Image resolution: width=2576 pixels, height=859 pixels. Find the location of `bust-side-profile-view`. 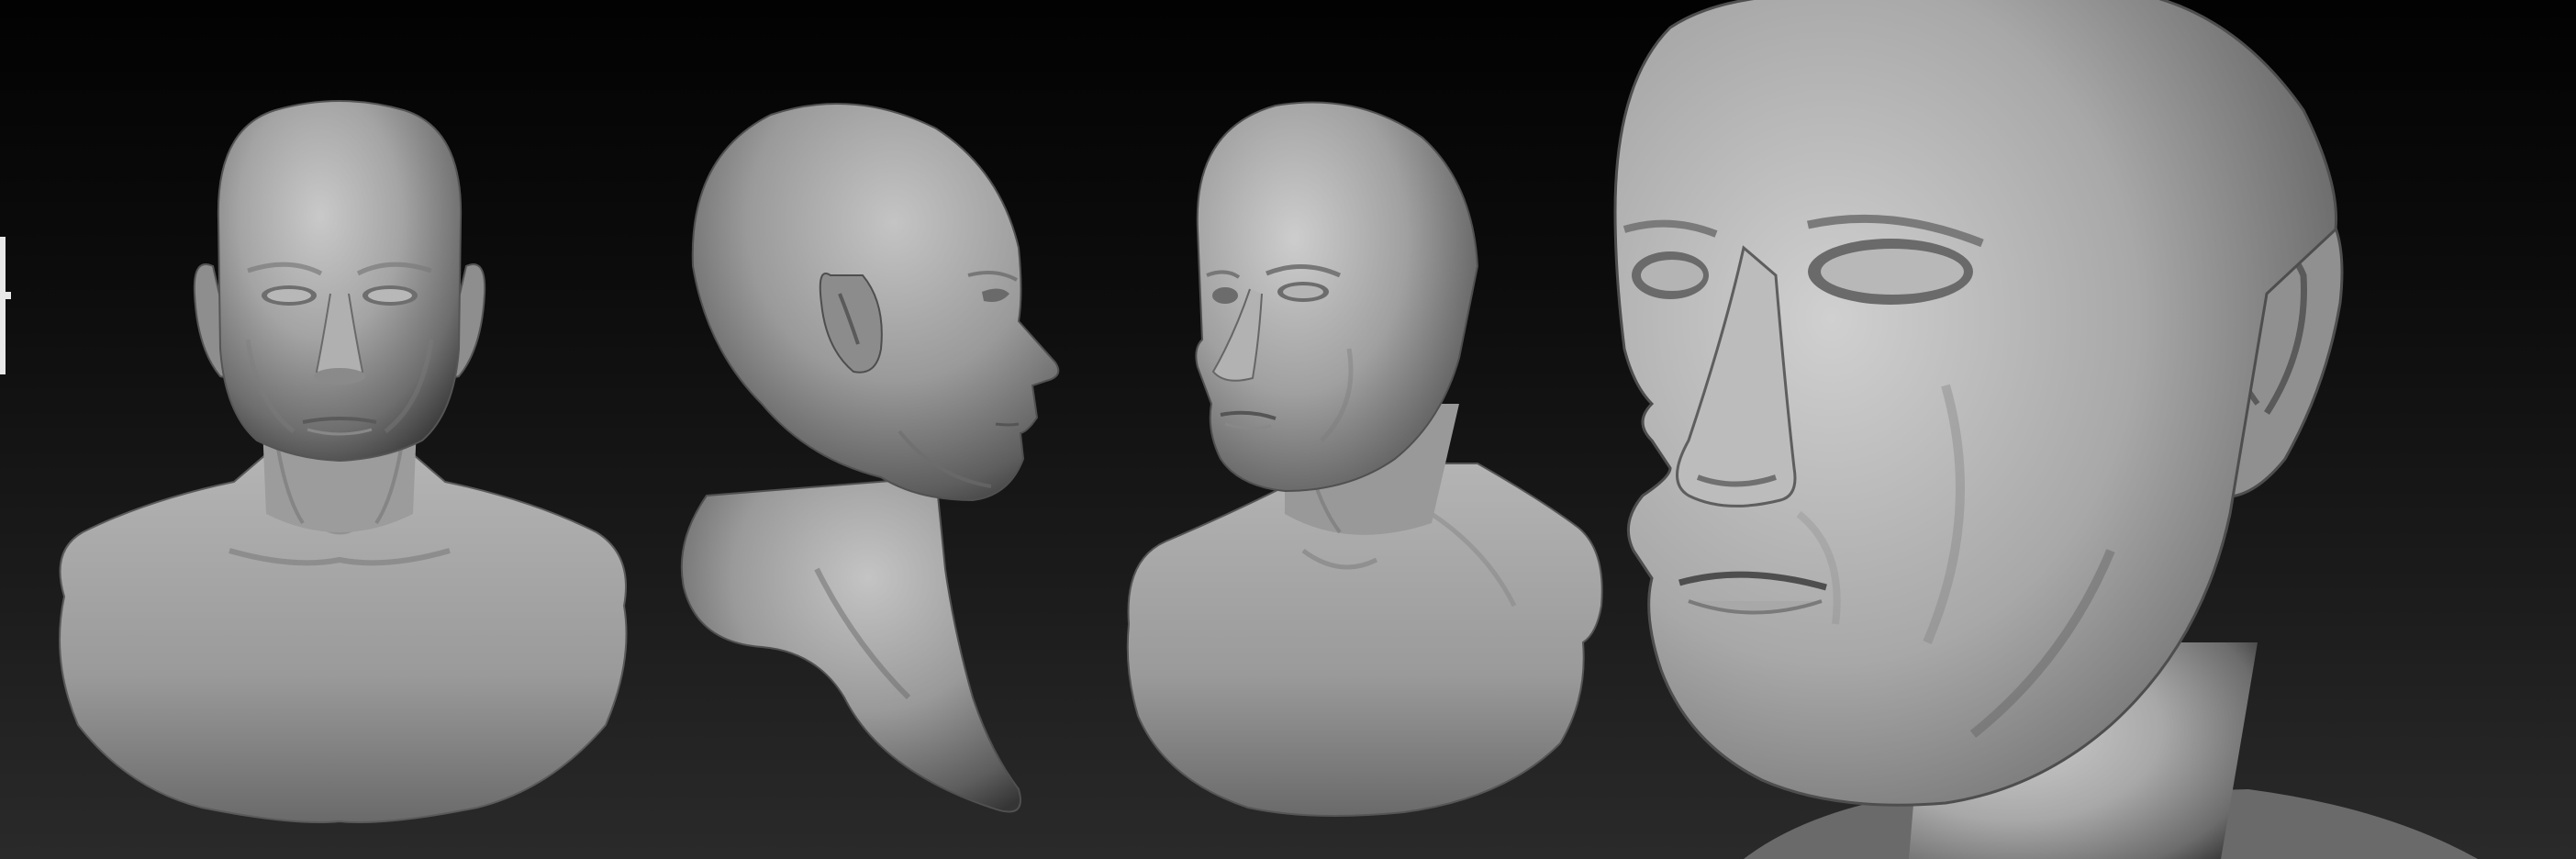

bust-side-profile-view is located at coordinates (870, 458).